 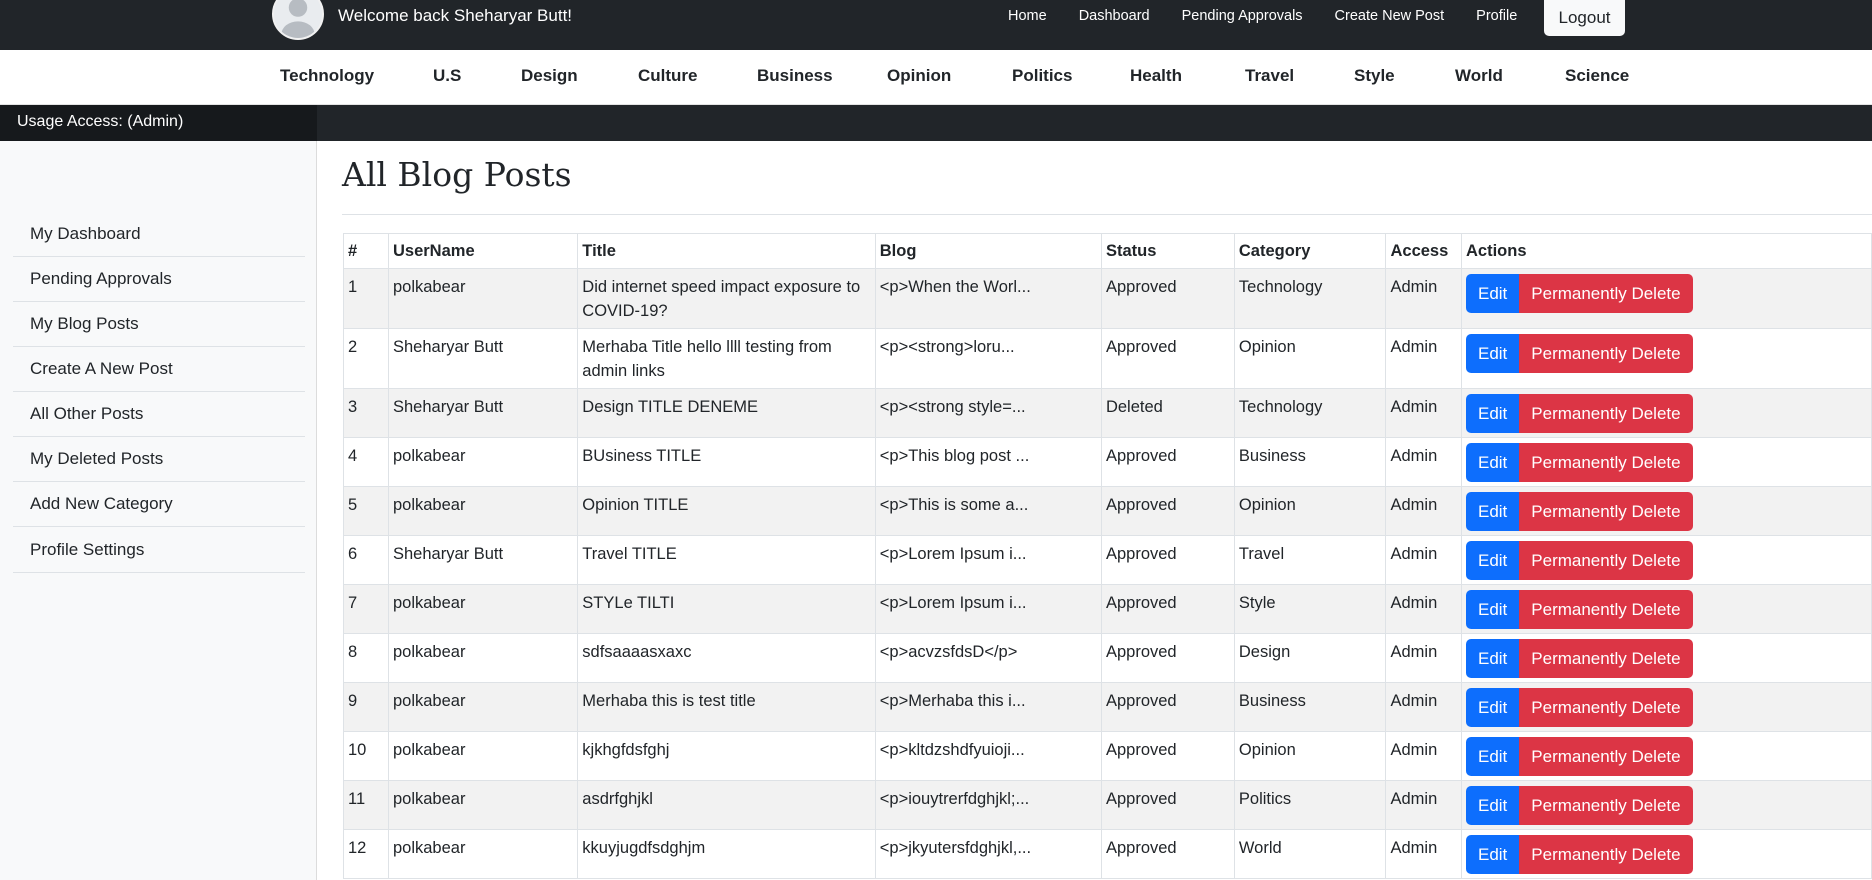 What do you see at coordinates (1042, 76) in the screenshot?
I see `category-politics: Politics` at bounding box center [1042, 76].